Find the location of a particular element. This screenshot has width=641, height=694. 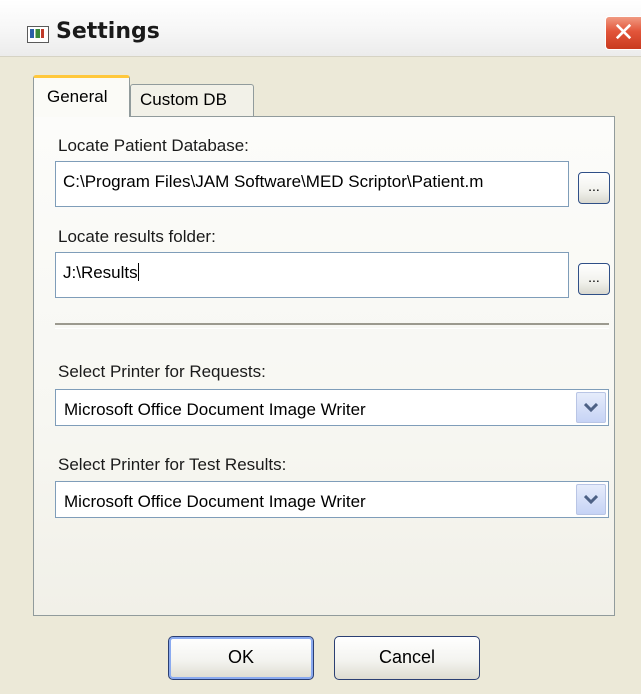

results-folder-input: J:\Results is located at coordinates (312, 275).